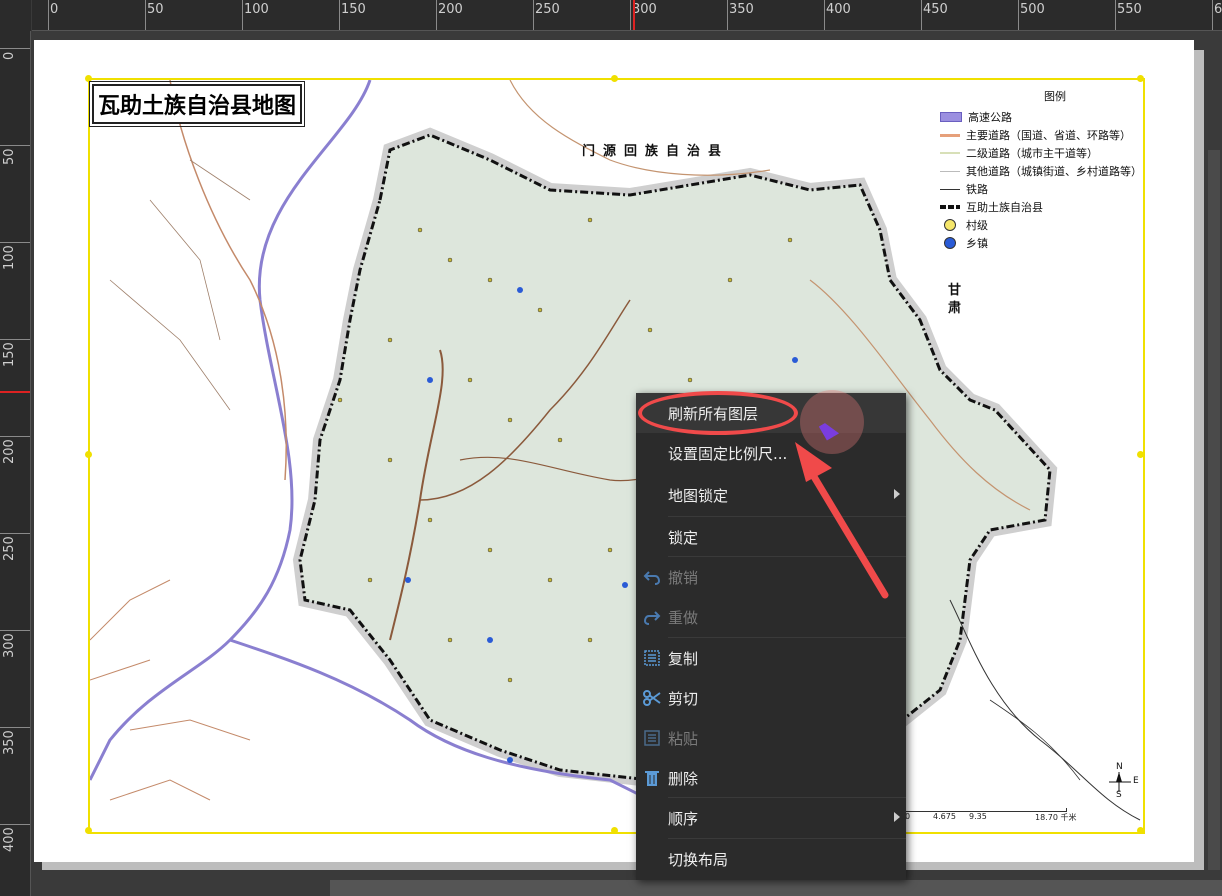  What do you see at coordinates (1040, 117) in the screenshot?
I see `legend-item-expressway: 高速公路` at bounding box center [1040, 117].